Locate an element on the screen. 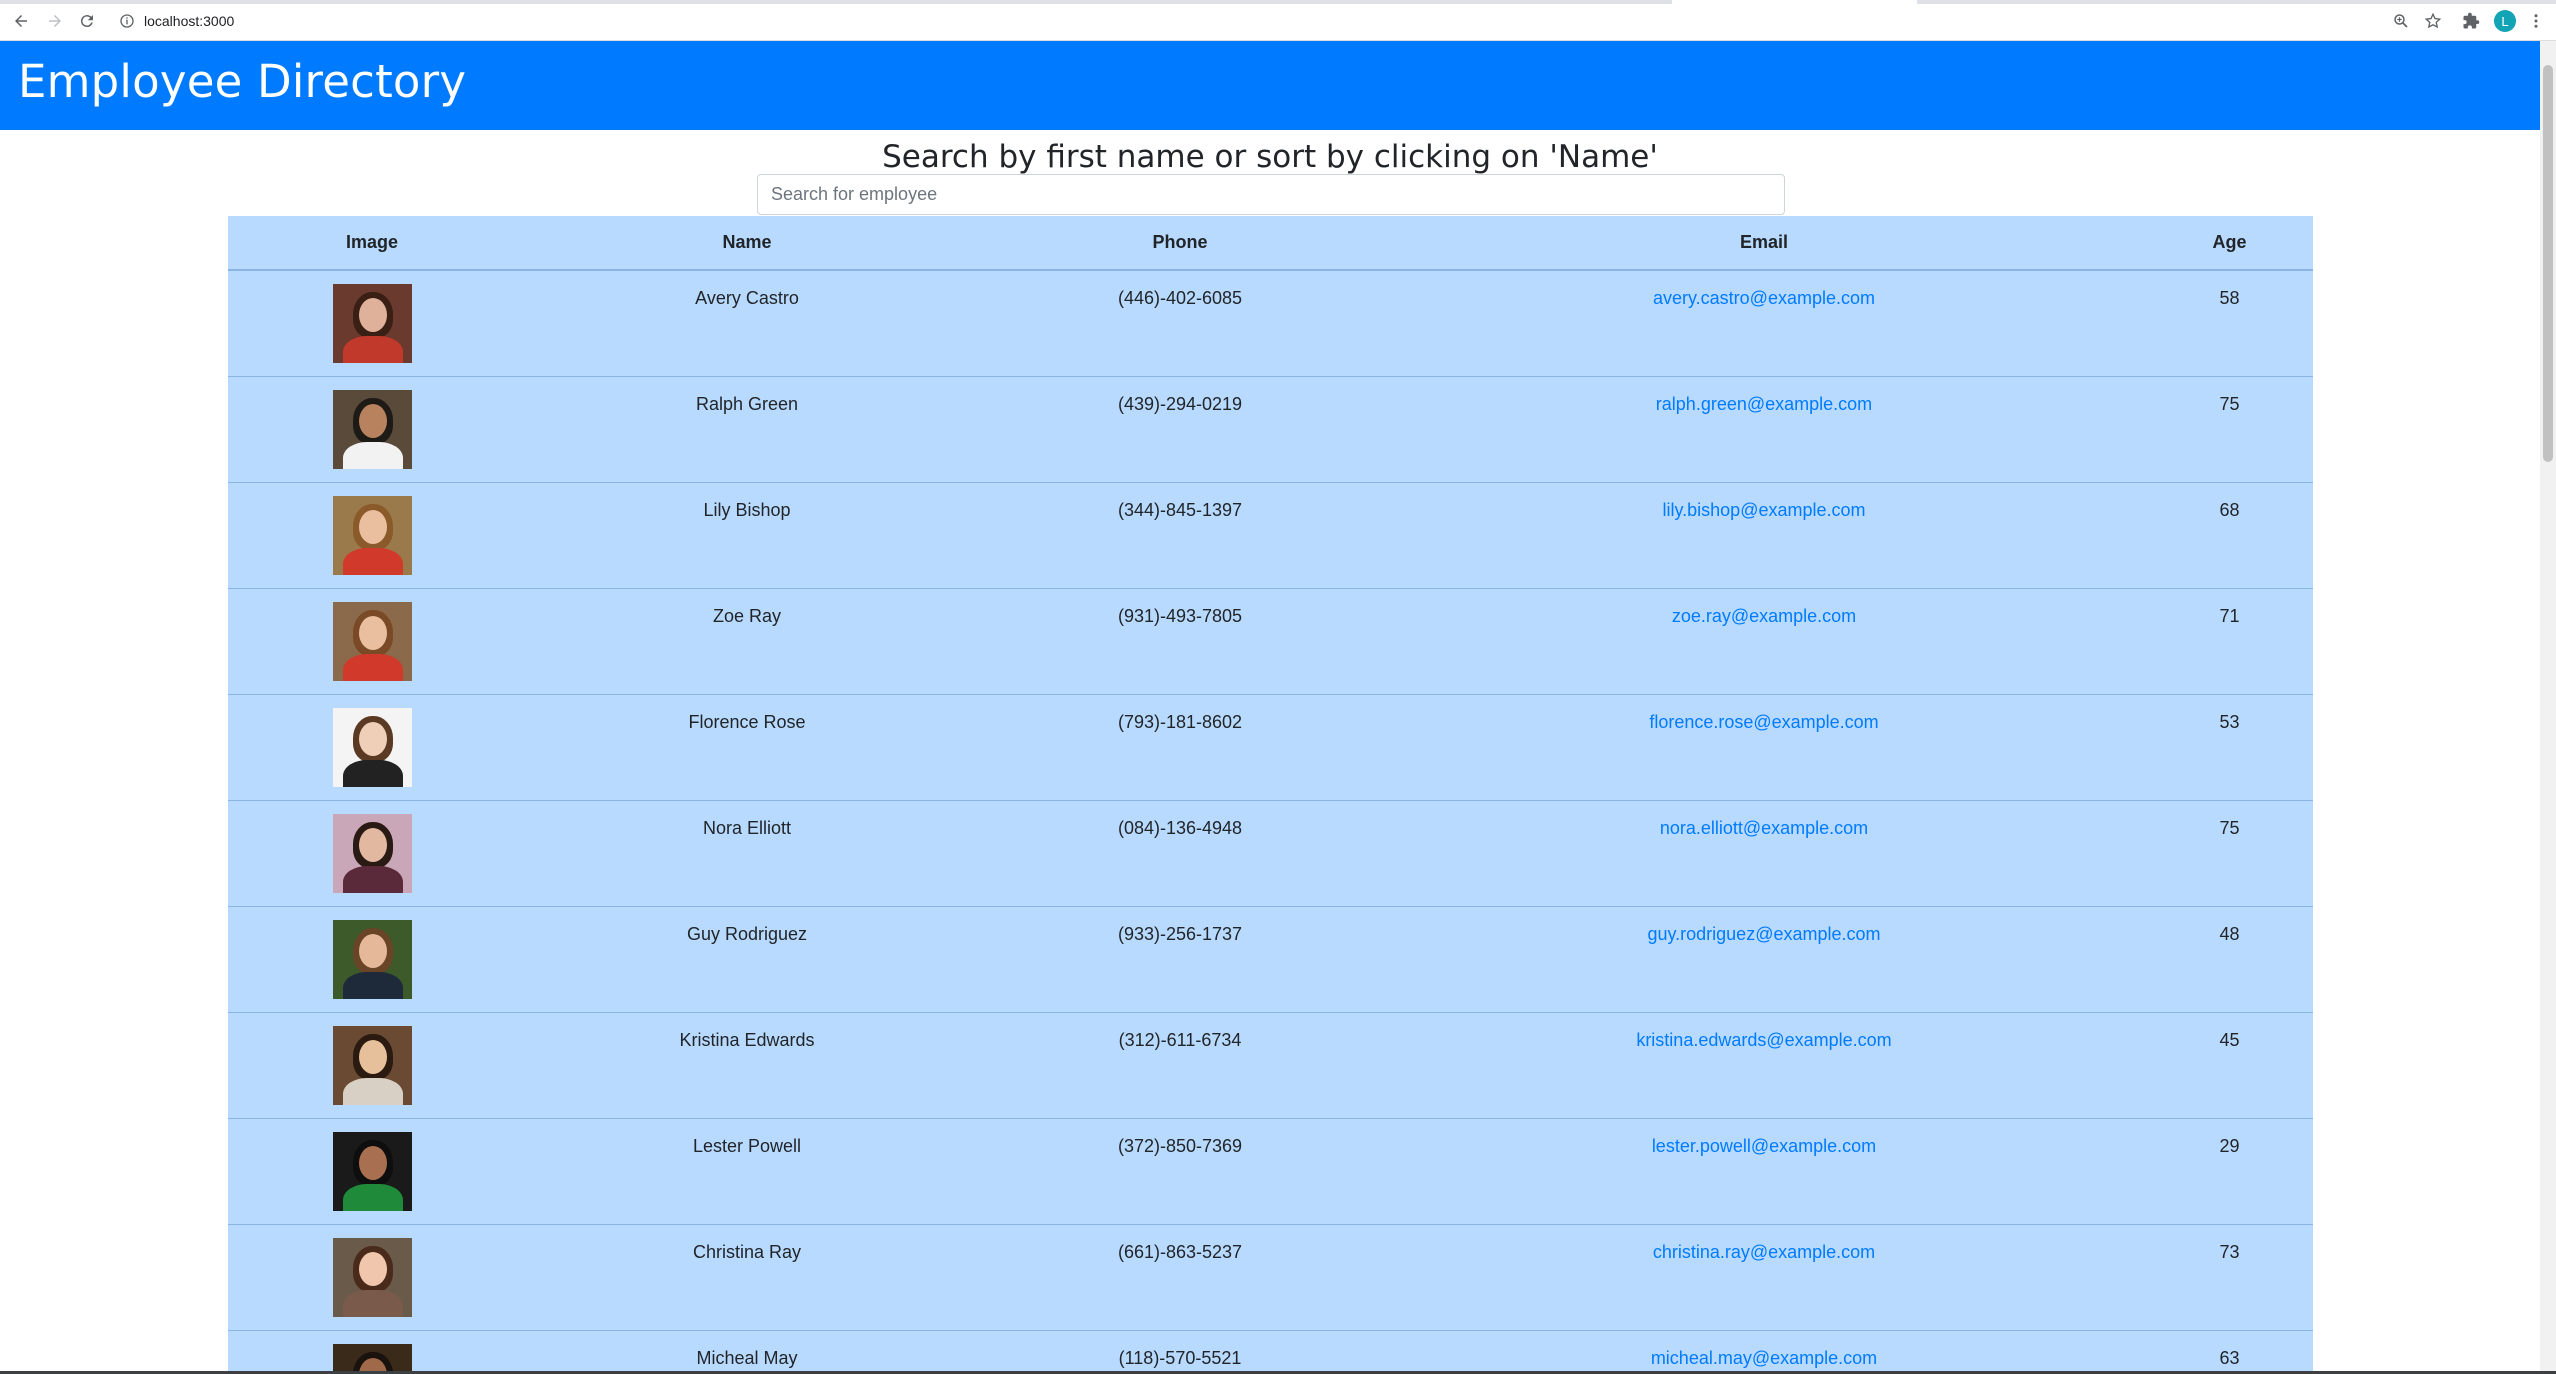 Image resolution: width=2556 pixels, height=1374 pixels. employee-phone: (931)-493-7805 is located at coordinates (1180, 641).